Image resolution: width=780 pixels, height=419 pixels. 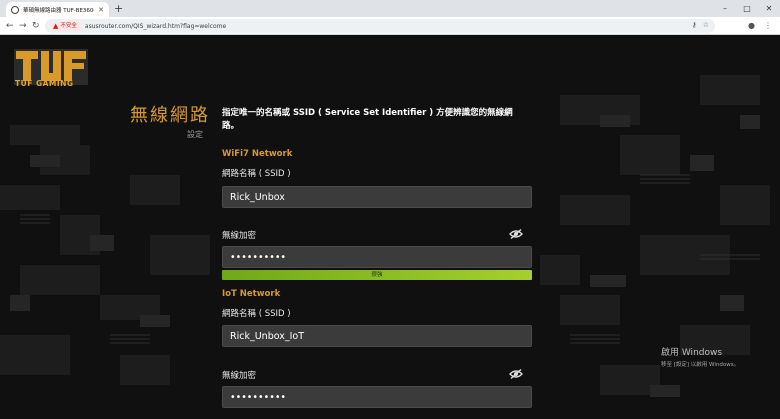 I want to click on globe-icon, so click(x=15, y=9).